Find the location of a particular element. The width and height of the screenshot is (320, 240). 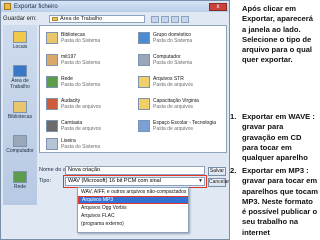

place-label: Locais is located at coordinates (20, 47).